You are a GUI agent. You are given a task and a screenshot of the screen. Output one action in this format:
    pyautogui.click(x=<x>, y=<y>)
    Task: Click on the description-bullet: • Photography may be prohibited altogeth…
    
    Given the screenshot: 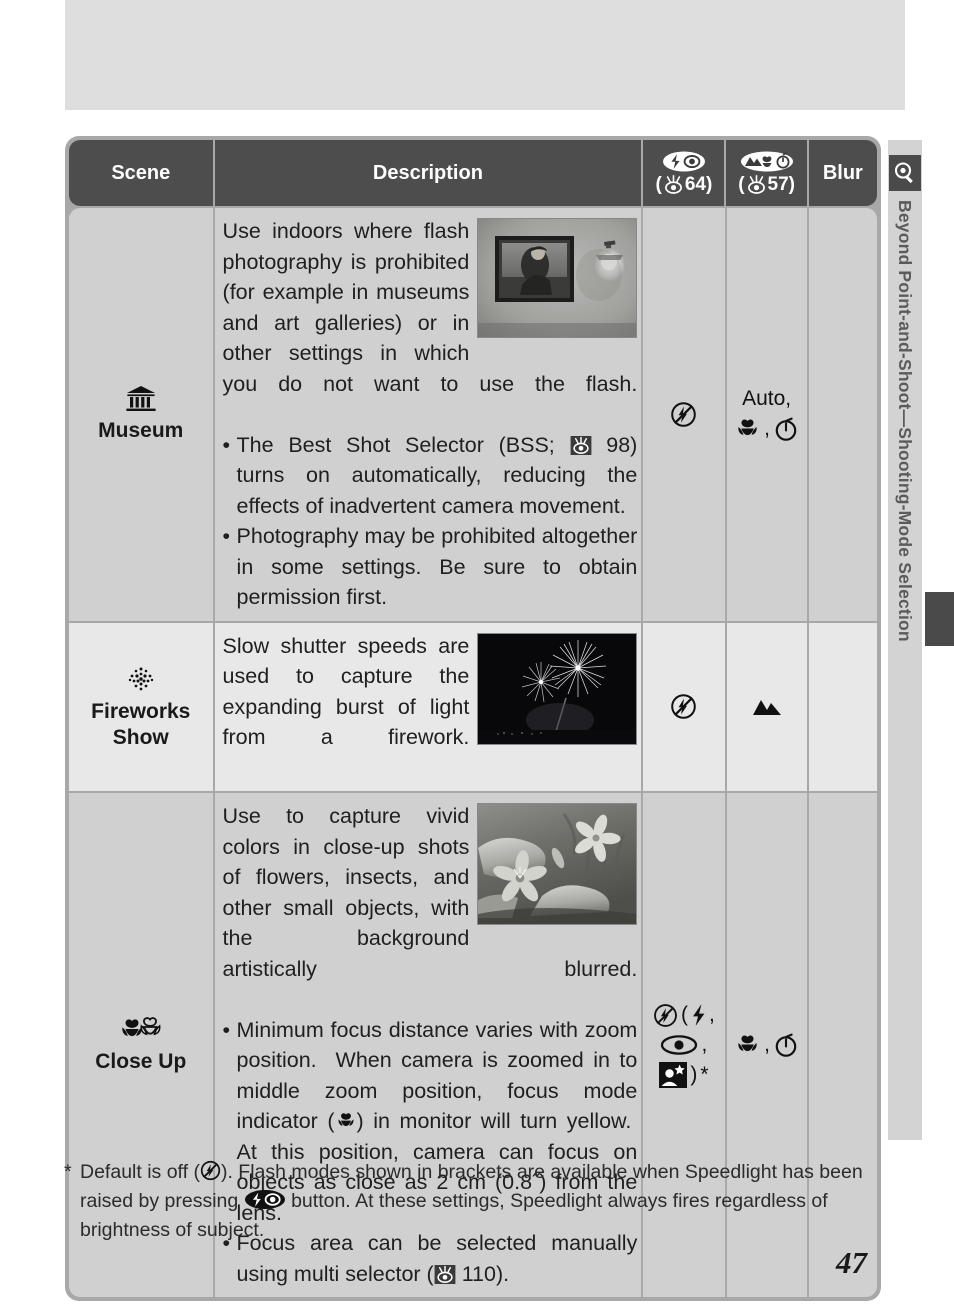 What is the action you would take?
    pyautogui.click(x=430, y=567)
    